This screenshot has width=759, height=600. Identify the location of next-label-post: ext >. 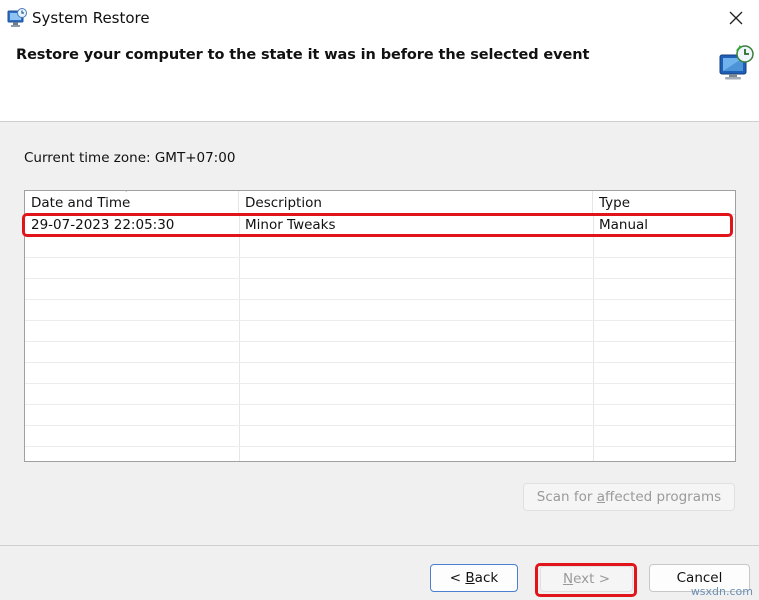
(592, 579).